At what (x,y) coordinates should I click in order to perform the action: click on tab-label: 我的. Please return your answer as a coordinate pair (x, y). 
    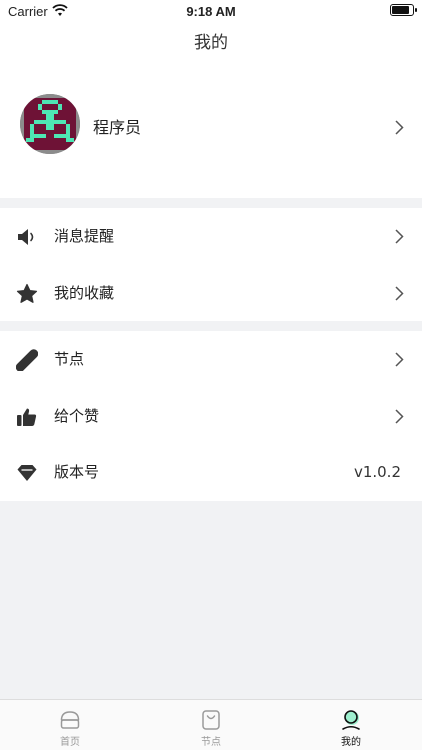
    Looking at the image, I should click on (351, 742).